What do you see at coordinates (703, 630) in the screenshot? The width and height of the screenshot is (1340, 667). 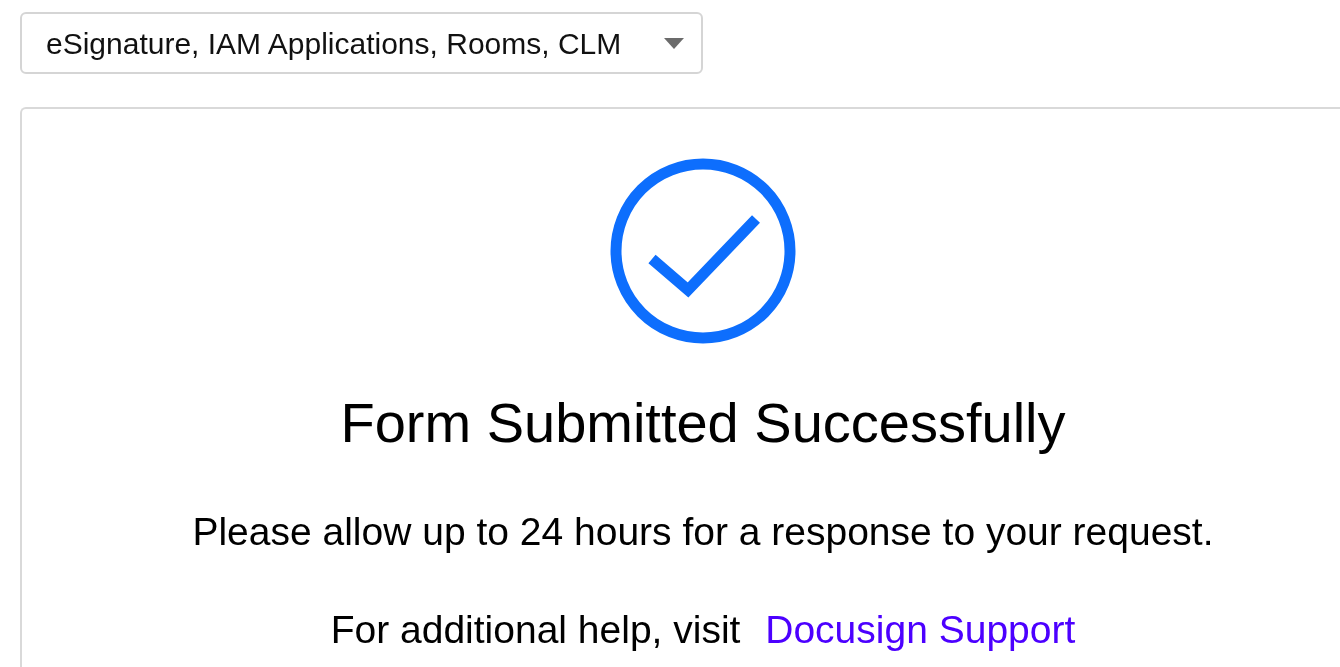 I see `help-text: For additional help, visit Docusign Support` at bounding box center [703, 630].